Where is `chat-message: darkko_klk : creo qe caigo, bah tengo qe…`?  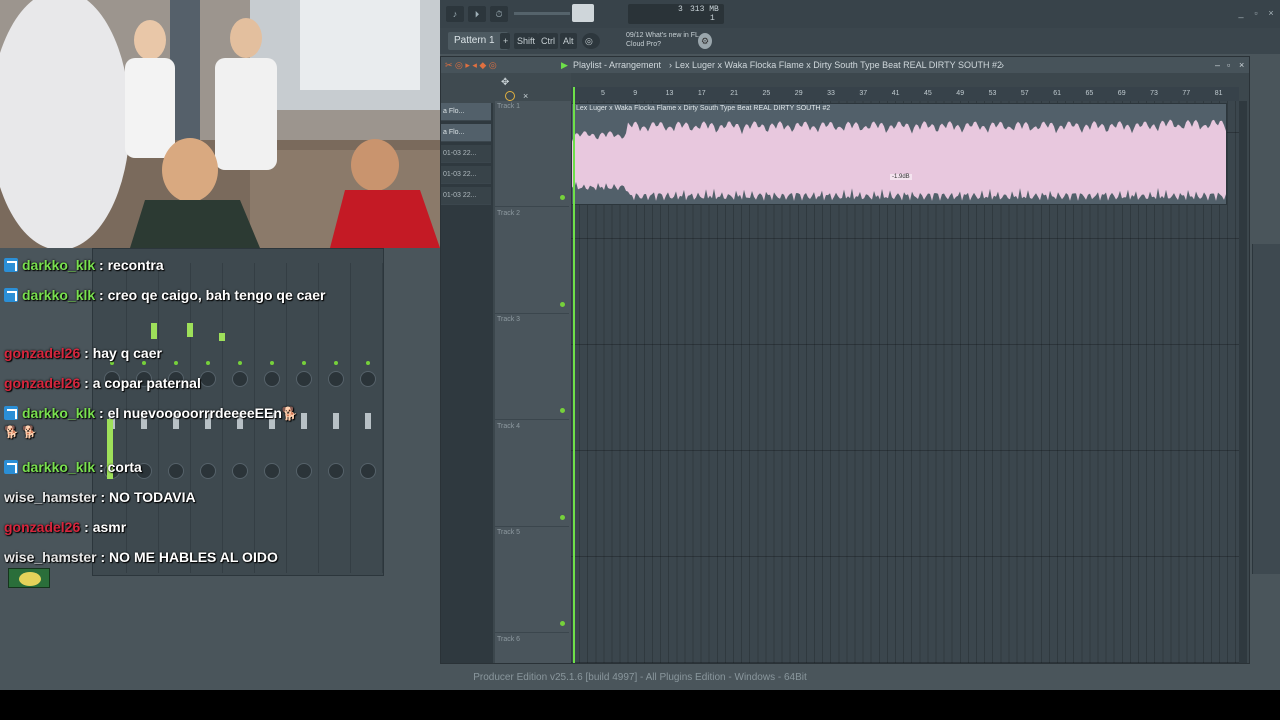 chat-message: darkko_klk : creo qe caigo, bah tengo qe… is located at coordinates (194, 295).